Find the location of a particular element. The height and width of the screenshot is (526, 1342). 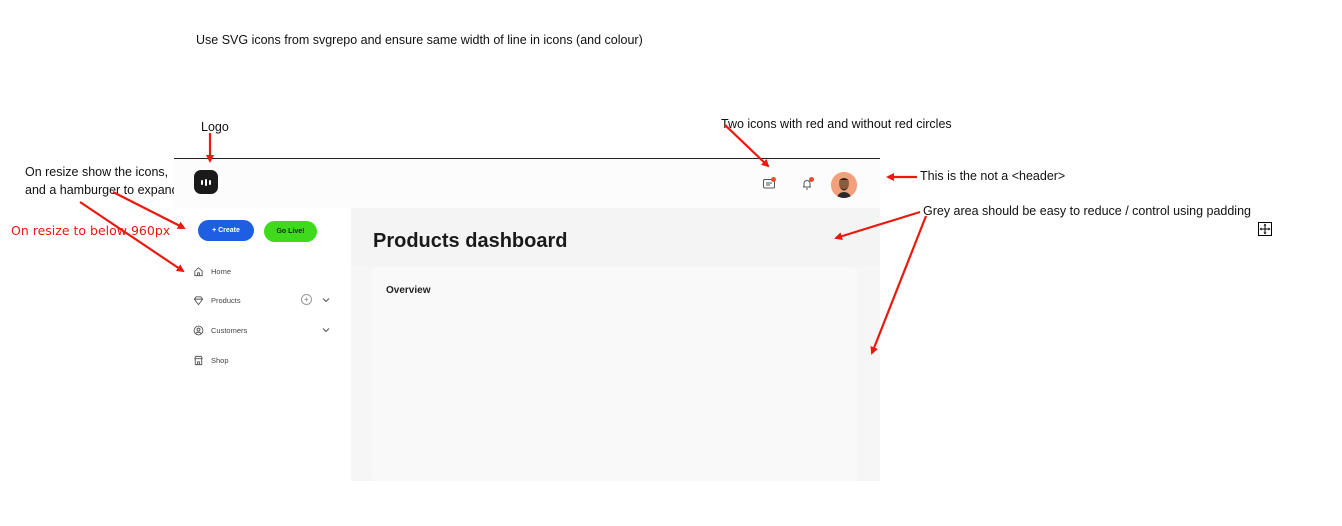

card-title: Overview is located at coordinates (408, 290).